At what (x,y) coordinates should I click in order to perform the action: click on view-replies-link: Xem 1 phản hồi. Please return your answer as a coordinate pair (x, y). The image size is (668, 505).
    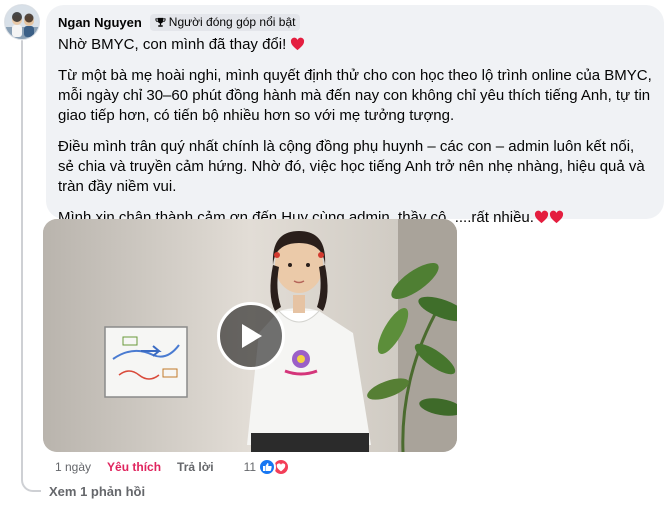
    Looking at the image, I should click on (97, 491).